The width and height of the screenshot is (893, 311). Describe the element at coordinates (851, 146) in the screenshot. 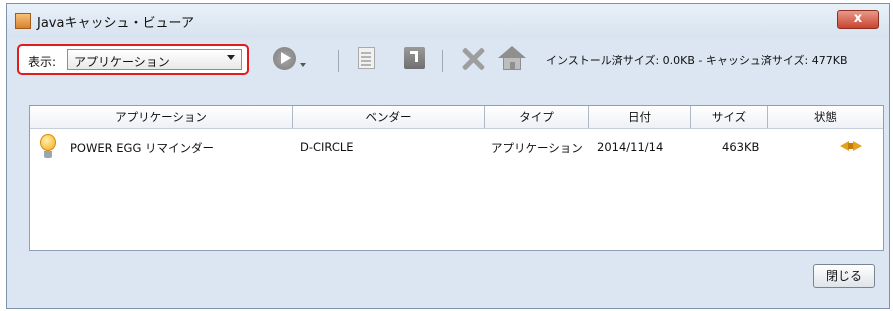

I see `status-arrows-icon` at that location.